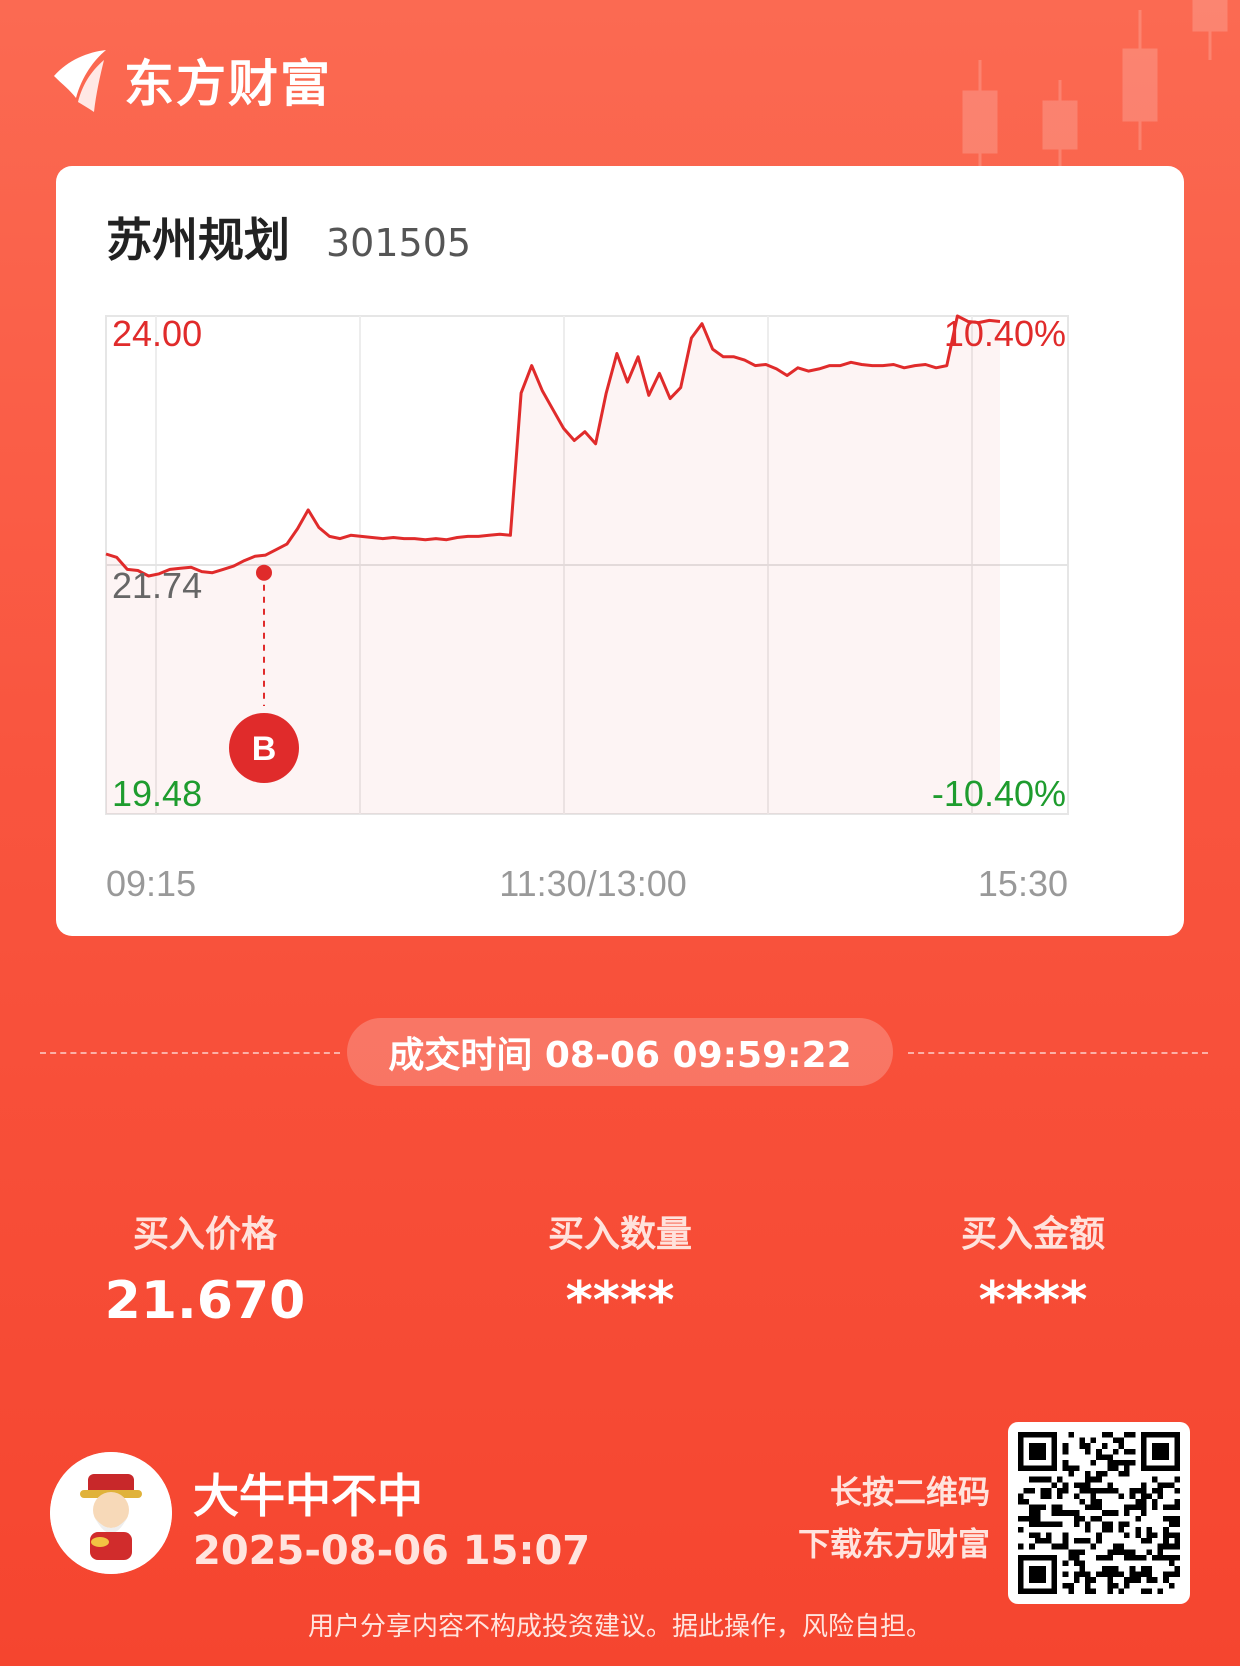  Describe the element at coordinates (1058, 1053) in the screenshot. I see `dashed-divider-right` at that location.